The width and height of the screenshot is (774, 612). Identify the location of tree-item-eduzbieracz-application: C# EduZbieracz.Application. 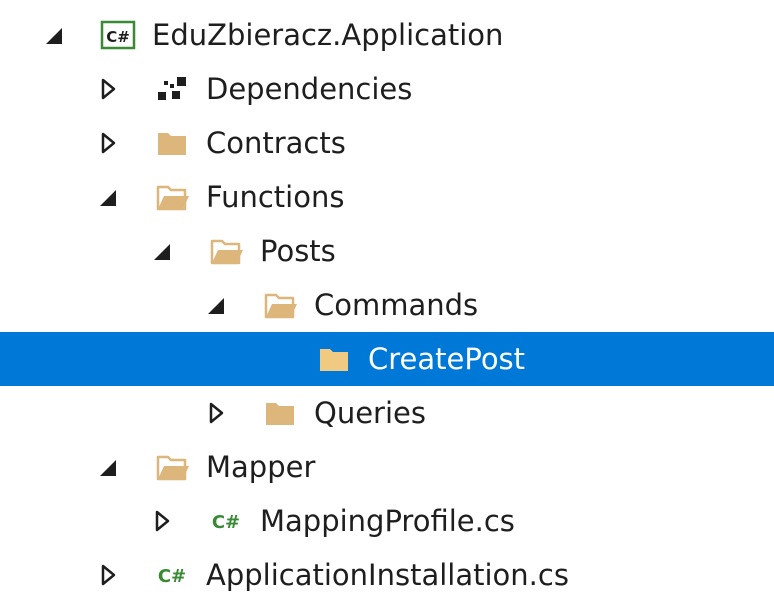
(387, 35).